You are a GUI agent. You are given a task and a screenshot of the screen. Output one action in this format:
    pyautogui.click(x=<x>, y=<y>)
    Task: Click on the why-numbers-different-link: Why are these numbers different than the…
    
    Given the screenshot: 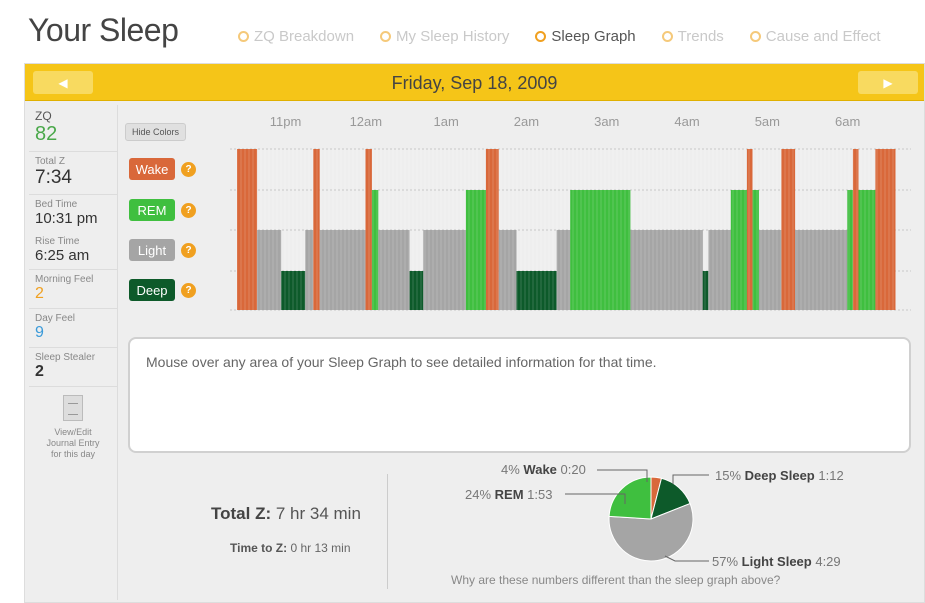 What is the action you would take?
    pyautogui.click(x=615, y=580)
    